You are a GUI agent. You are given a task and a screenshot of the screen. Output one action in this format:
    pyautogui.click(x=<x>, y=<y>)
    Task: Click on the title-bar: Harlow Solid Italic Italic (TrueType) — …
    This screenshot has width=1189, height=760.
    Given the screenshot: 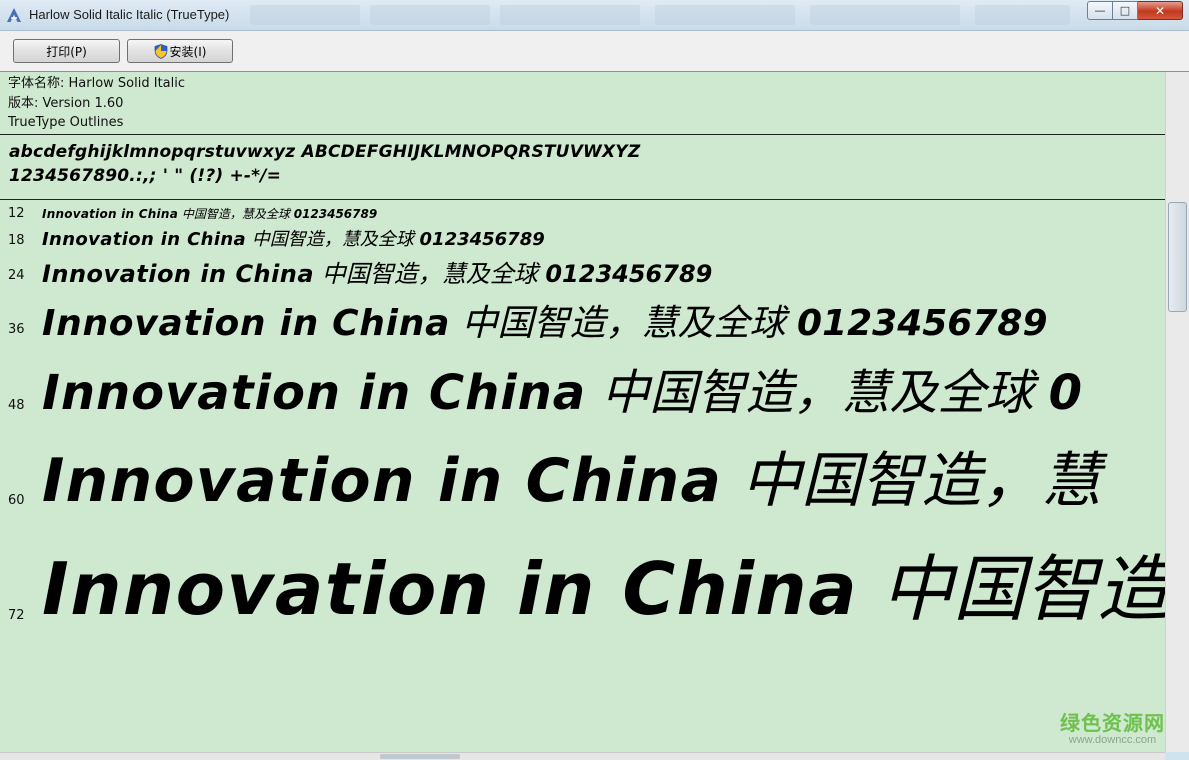 What is the action you would take?
    pyautogui.click(x=594, y=15)
    